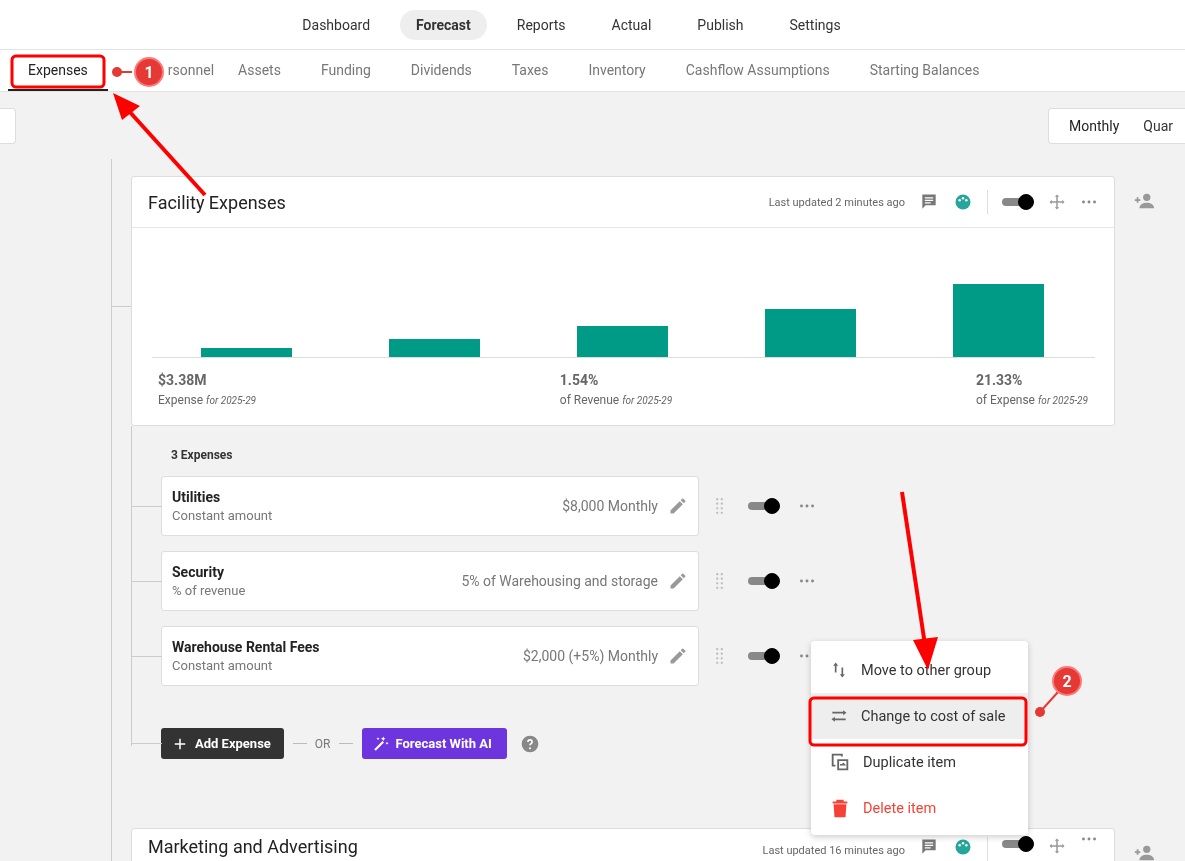  Describe the element at coordinates (222, 743) in the screenshot. I see `add-expense-button: Add Expense` at that location.